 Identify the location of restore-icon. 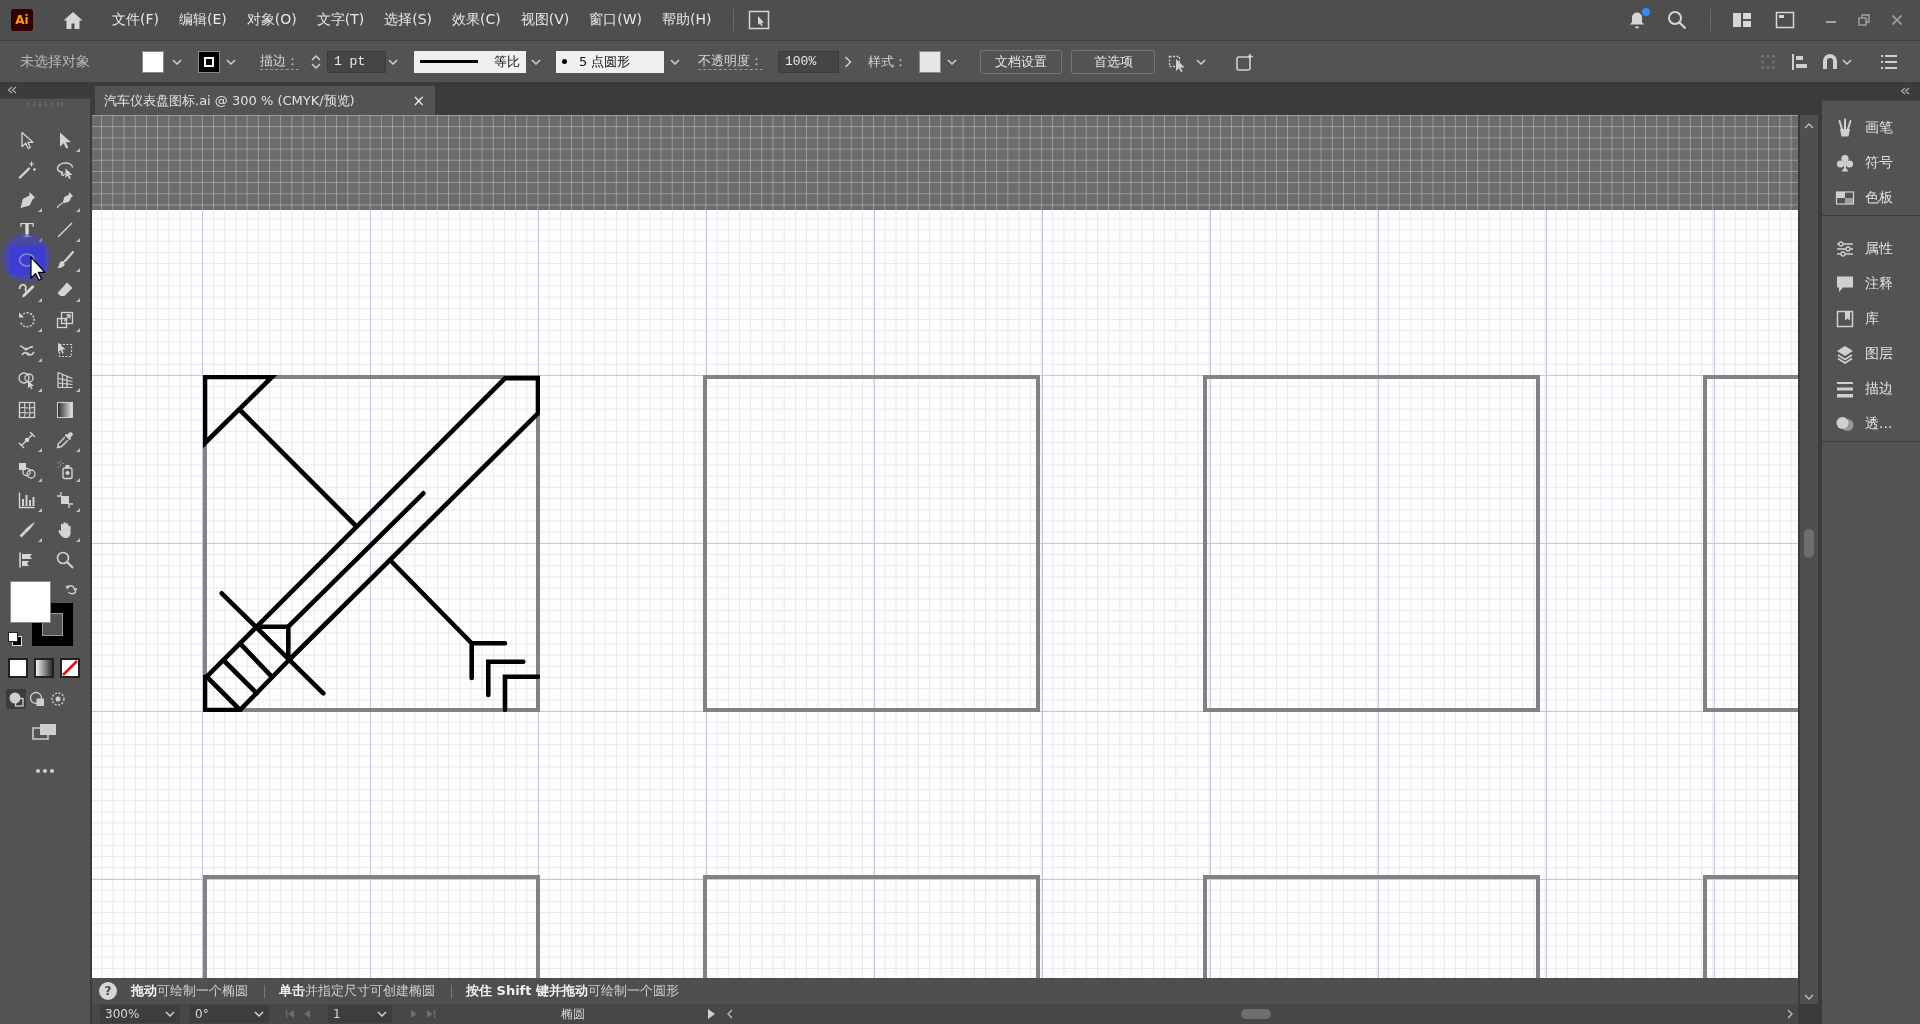
(1864, 20).